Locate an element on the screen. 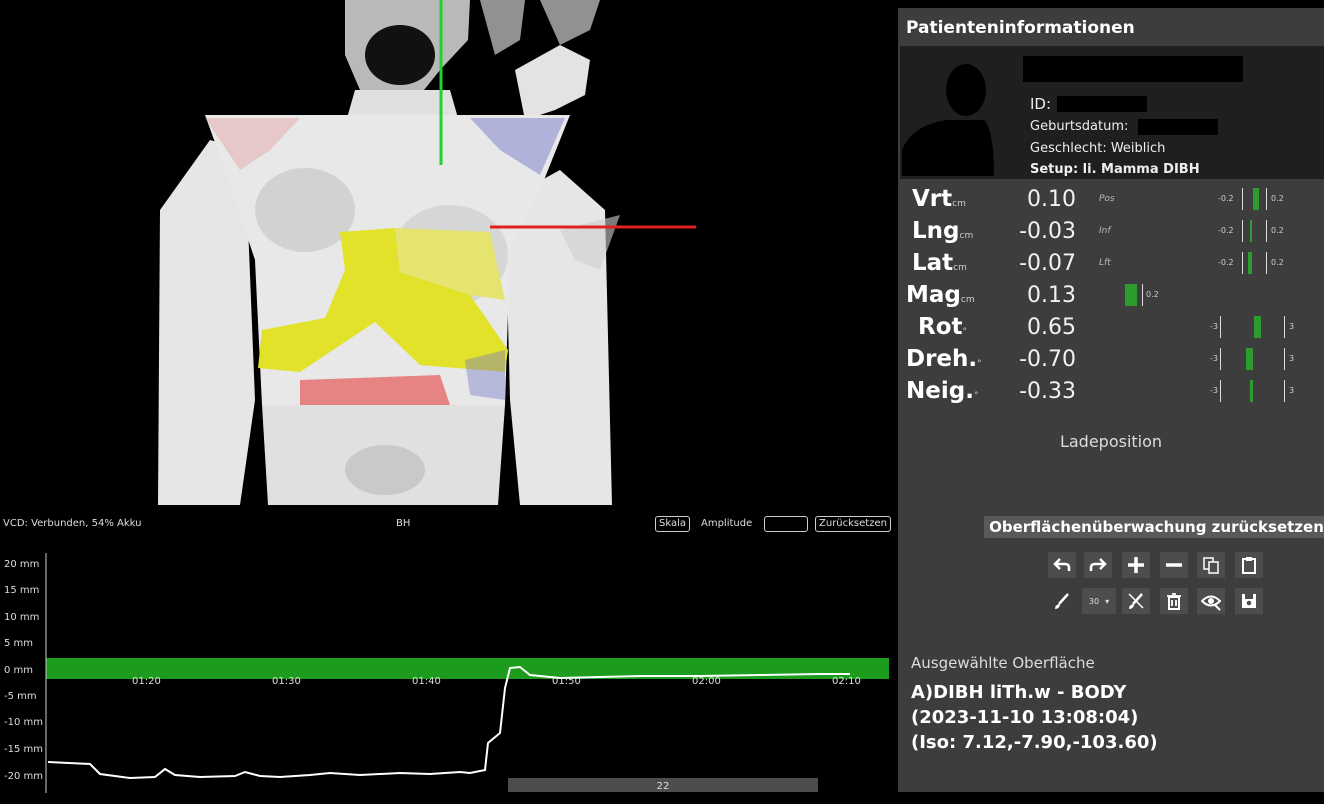 This screenshot has height=804, width=1324. x-tick: 01:40 is located at coordinates (426, 681).